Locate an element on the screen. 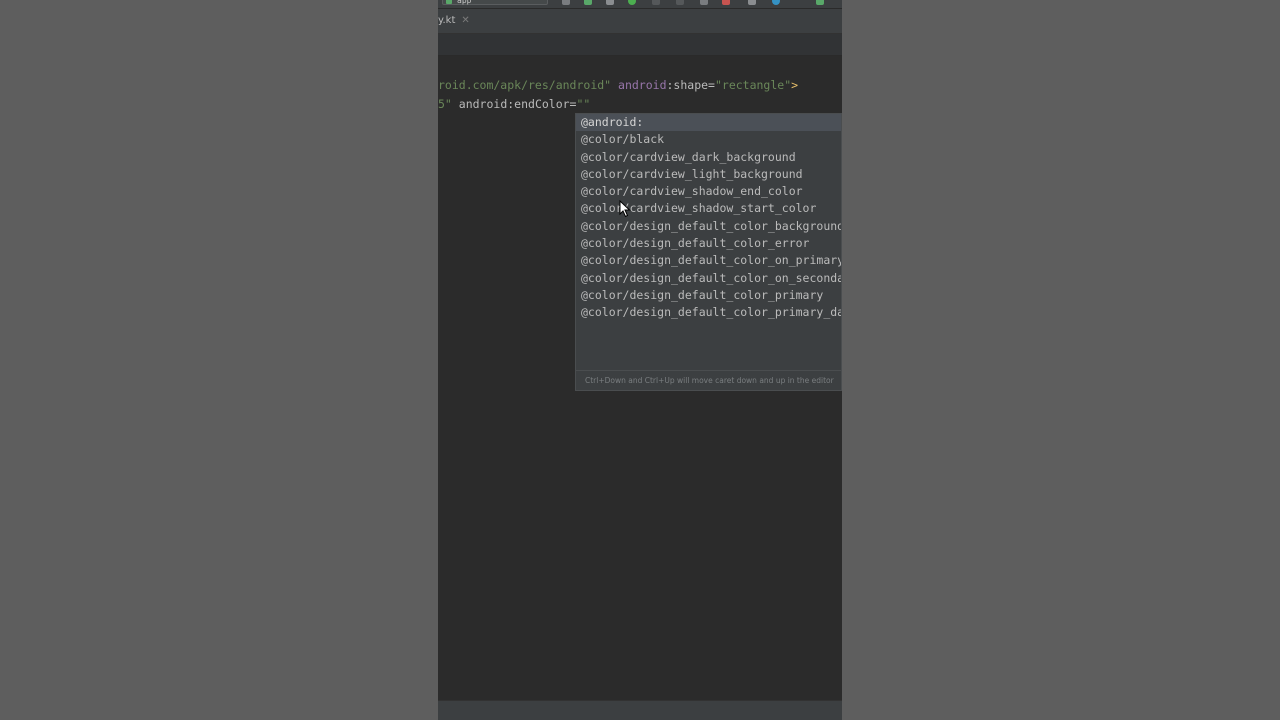 The image size is (1280, 720). status-bar is located at coordinates (640, 710).